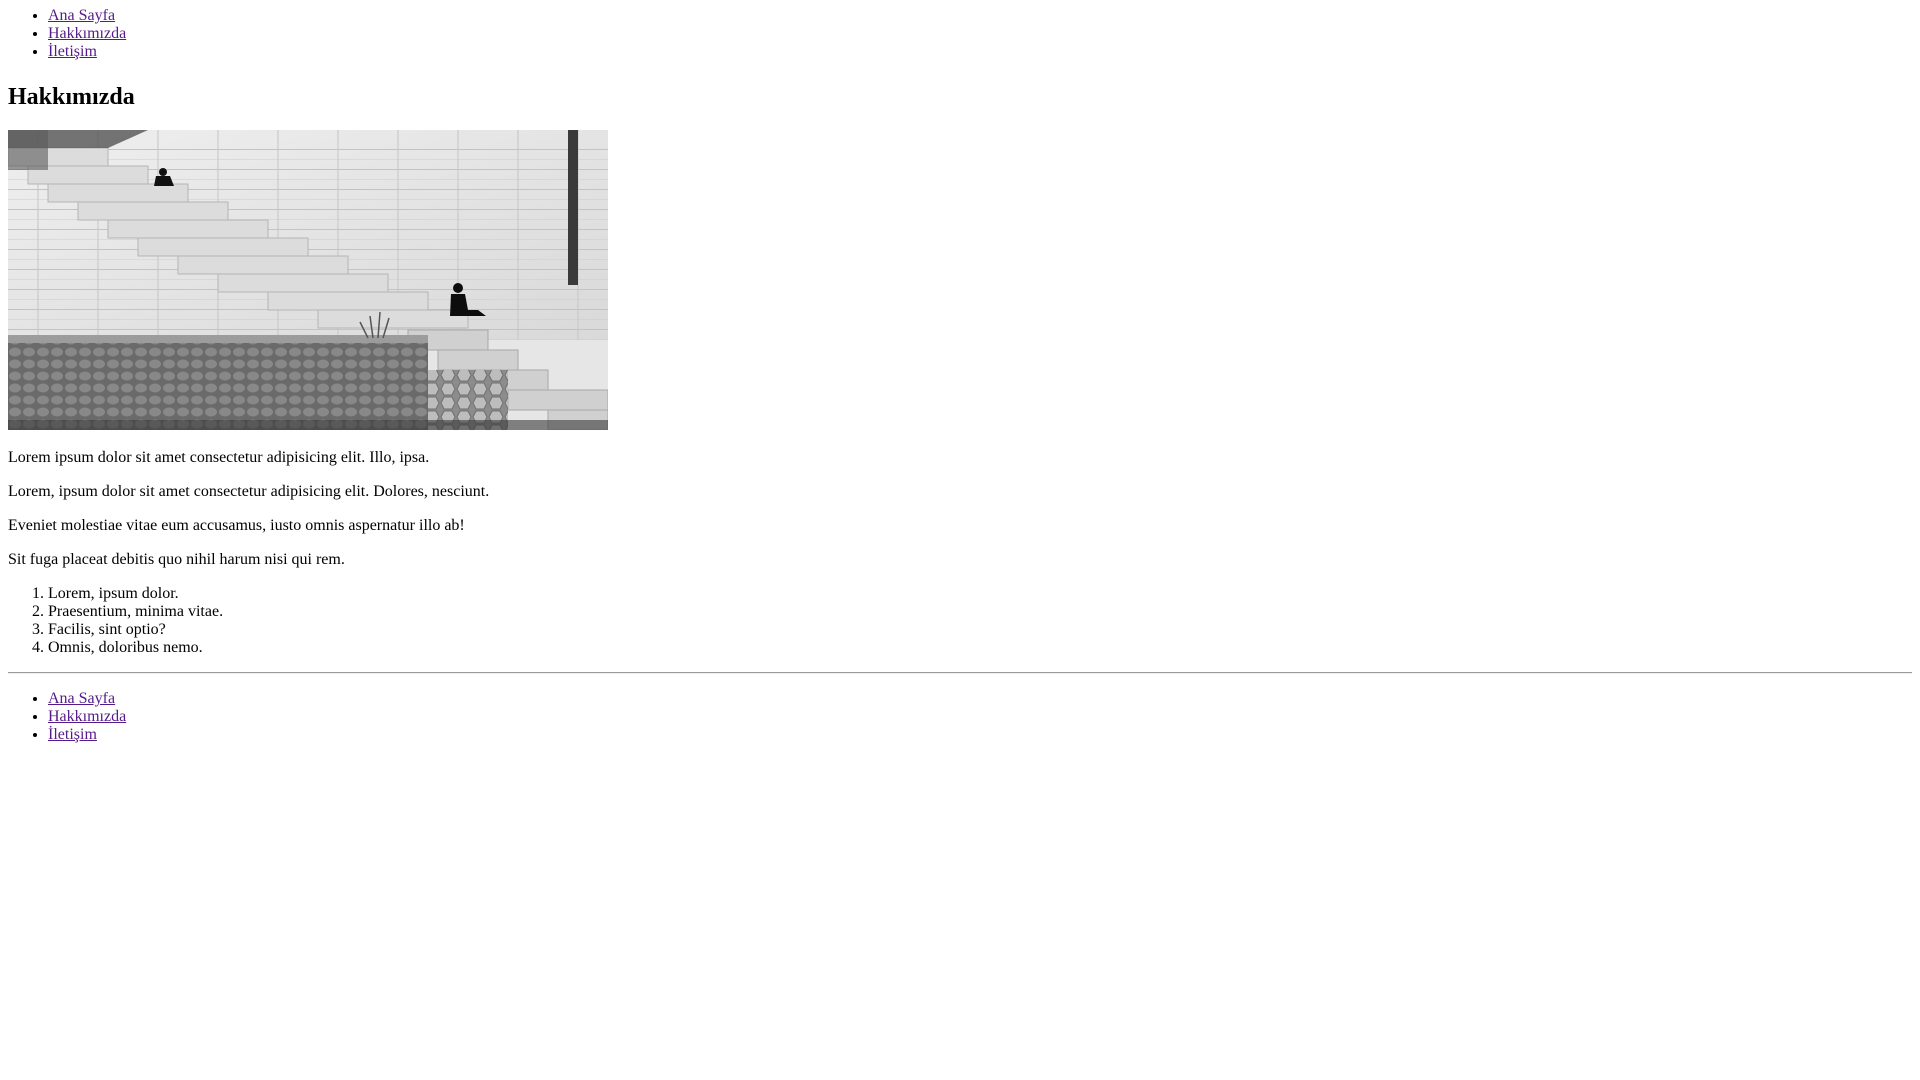  Describe the element at coordinates (980, 717) in the screenshot. I see `footer-nav-item: Hakkımızda` at that location.